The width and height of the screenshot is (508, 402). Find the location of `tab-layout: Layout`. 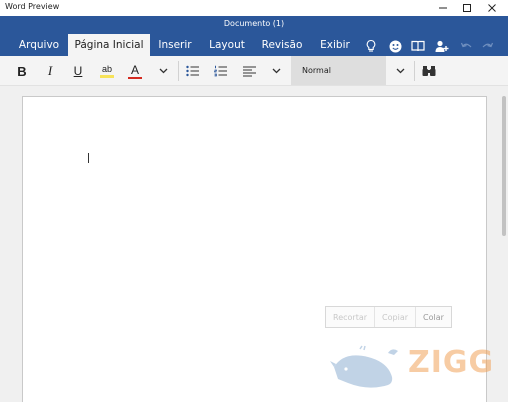

tab-layout: Layout is located at coordinates (227, 45).